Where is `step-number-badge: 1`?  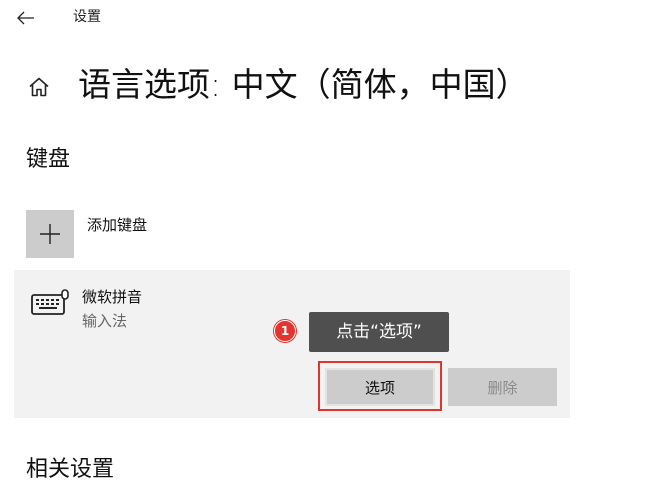
step-number-badge: 1 is located at coordinates (285, 331).